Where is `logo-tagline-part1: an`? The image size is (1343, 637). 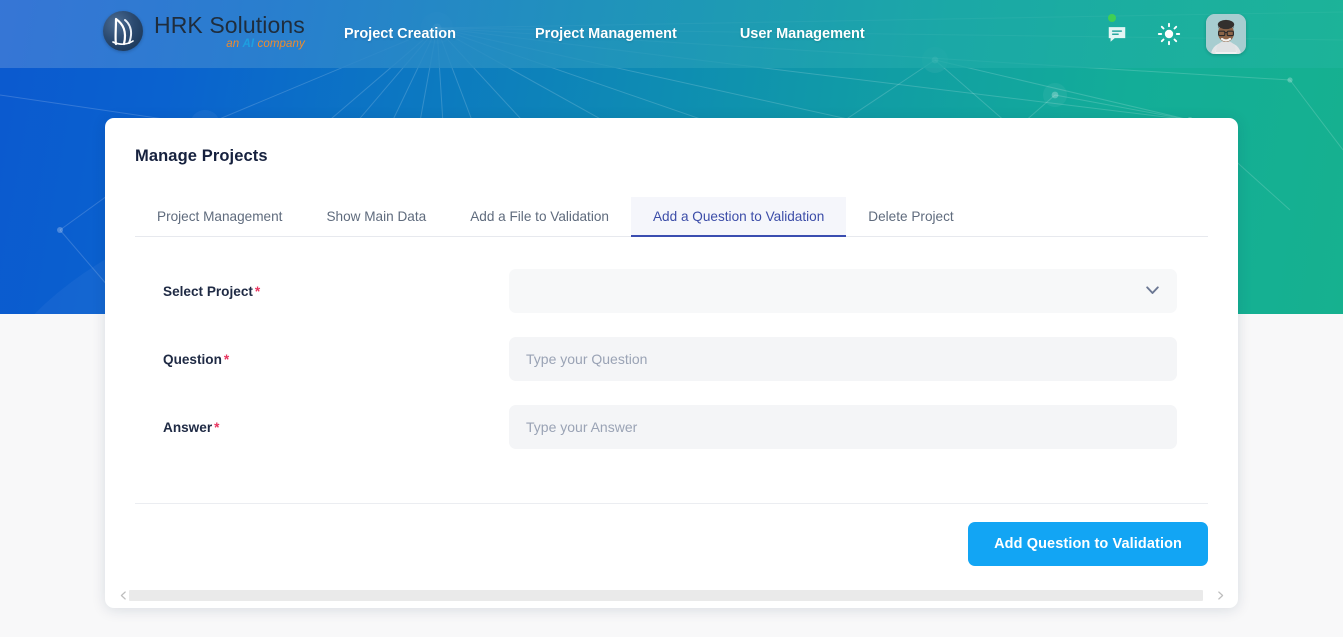
logo-tagline-part1: an is located at coordinates (234, 43).